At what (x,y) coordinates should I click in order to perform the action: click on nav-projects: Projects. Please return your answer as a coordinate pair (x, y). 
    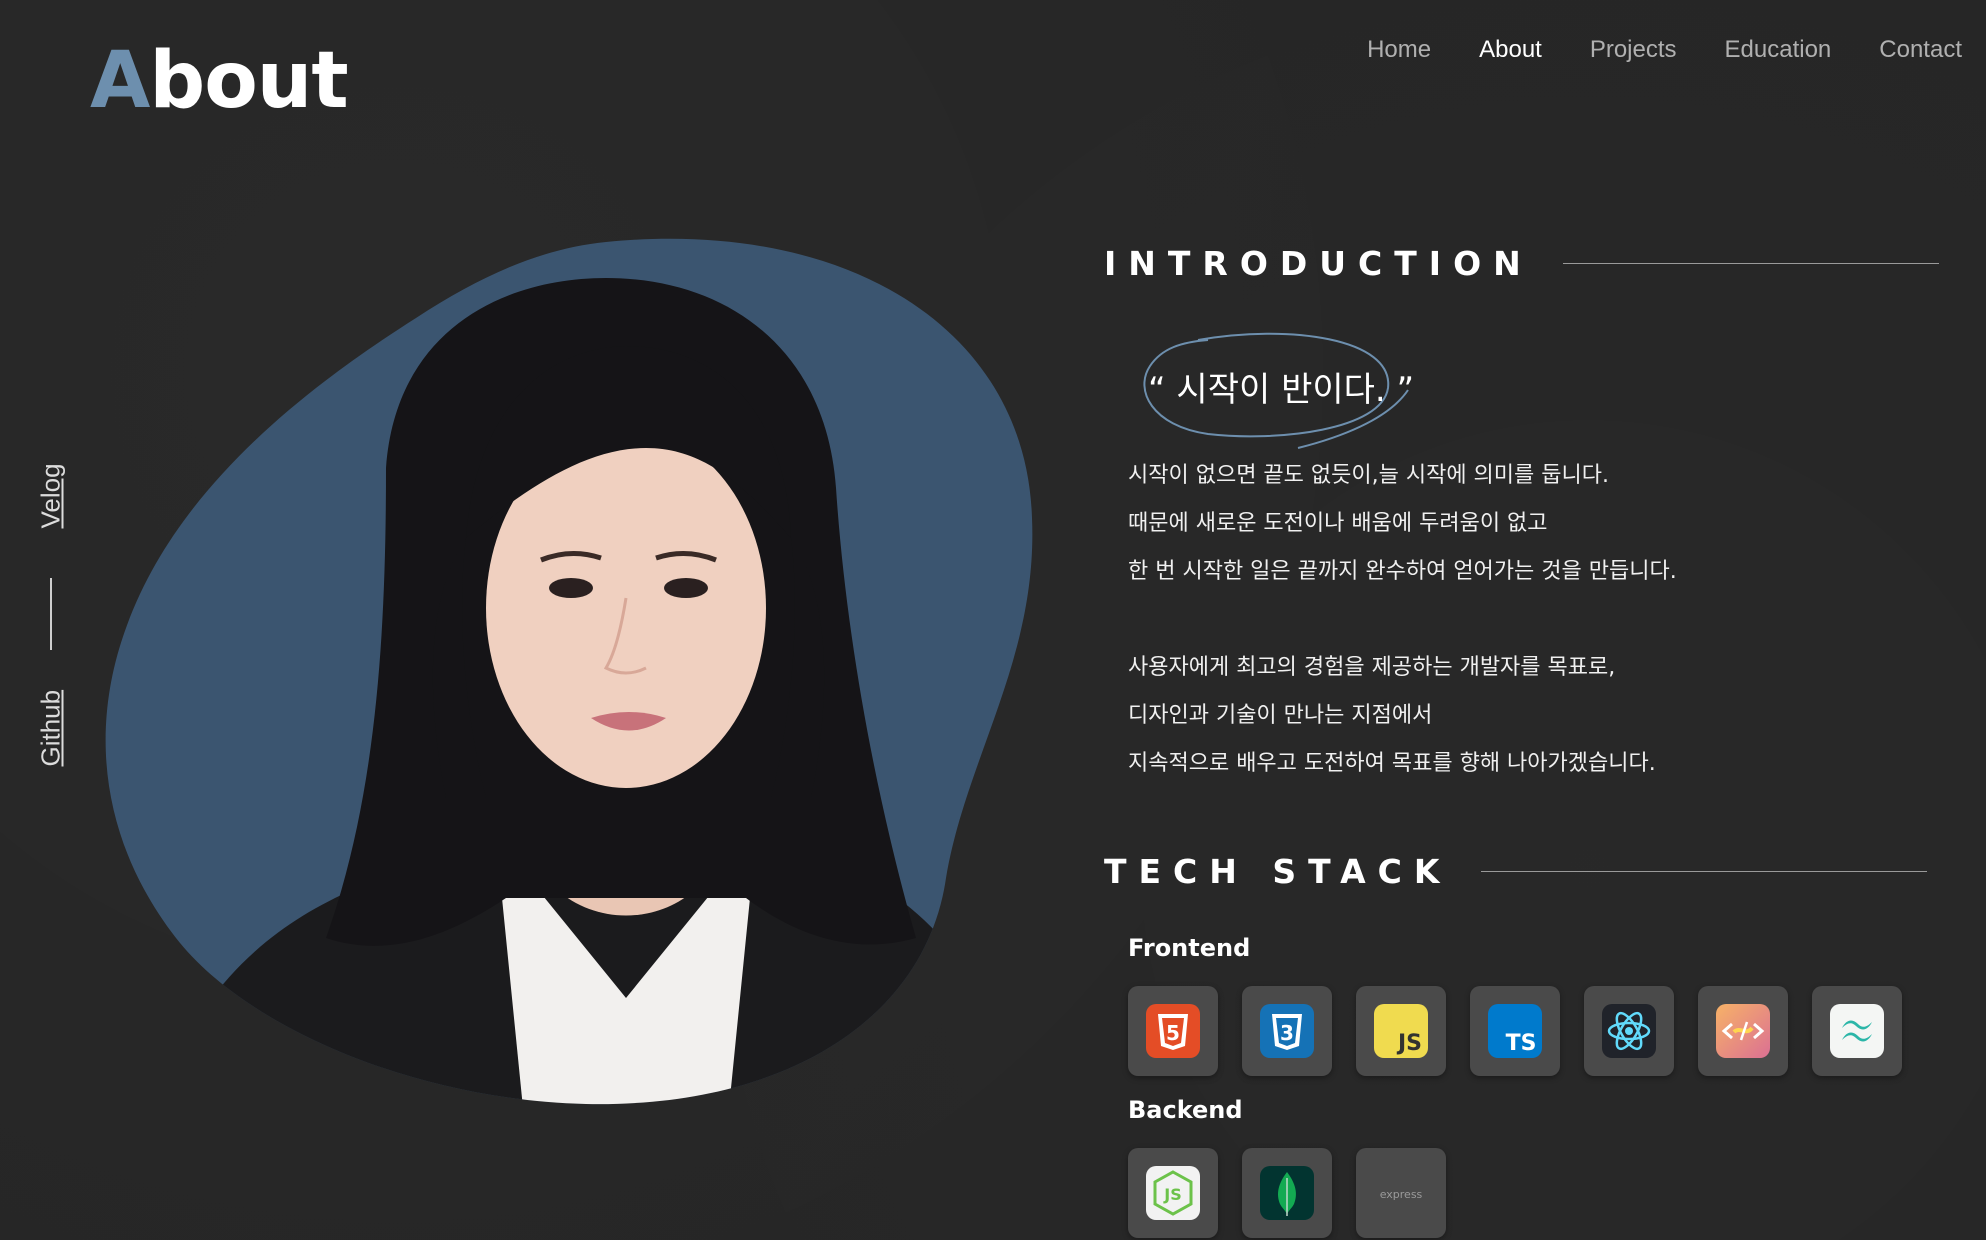
    Looking at the image, I should click on (1633, 50).